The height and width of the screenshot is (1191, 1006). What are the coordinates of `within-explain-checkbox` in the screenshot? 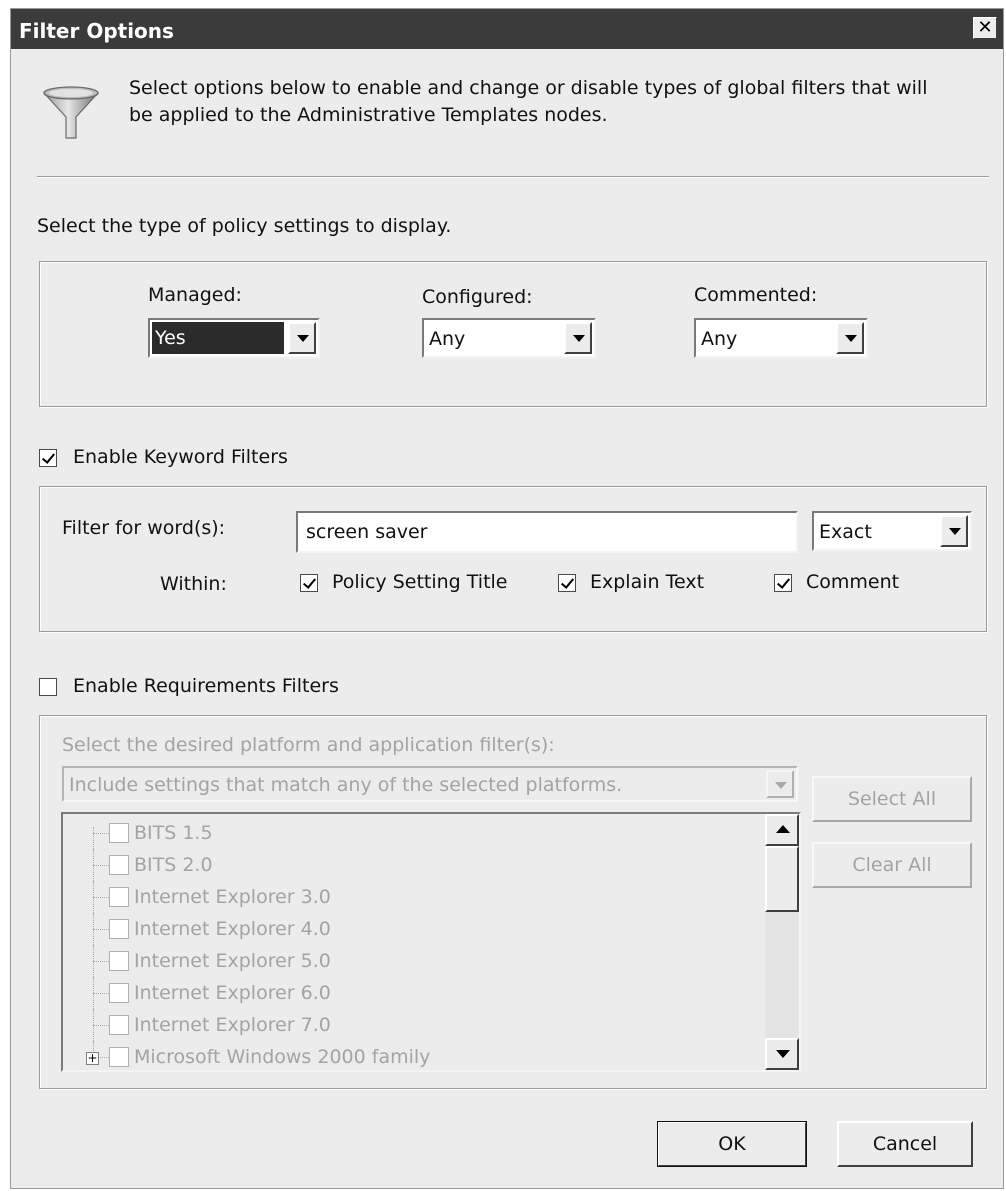 It's located at (567, 583).